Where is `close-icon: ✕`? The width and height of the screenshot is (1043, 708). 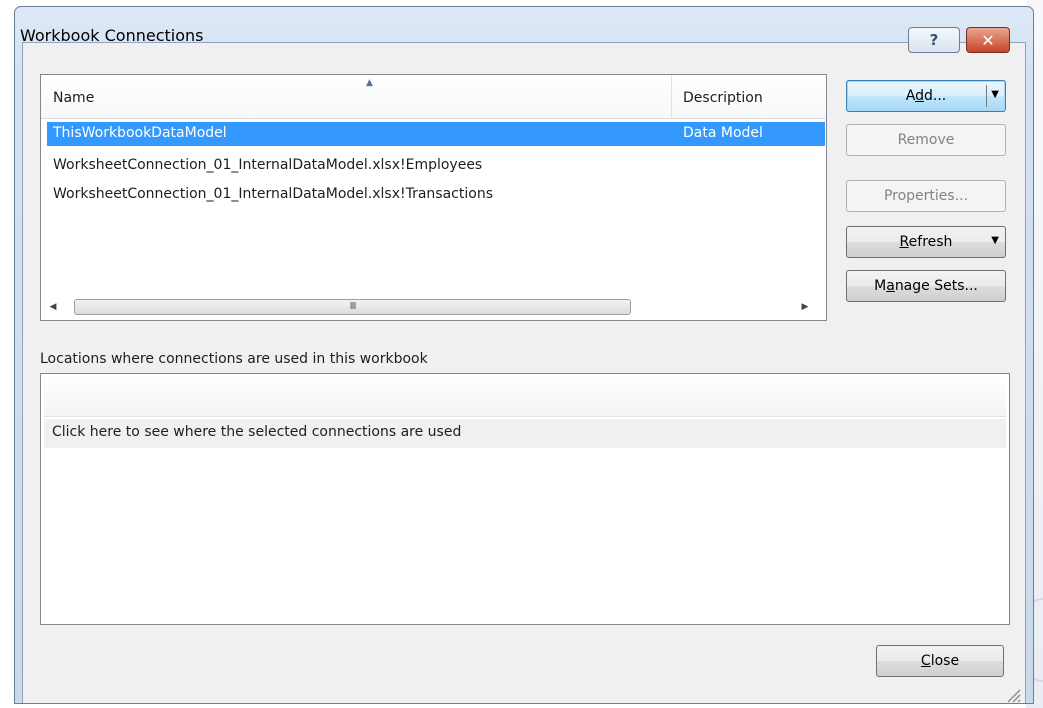
close-icon: ✕ is located at coordinates (988, 40).